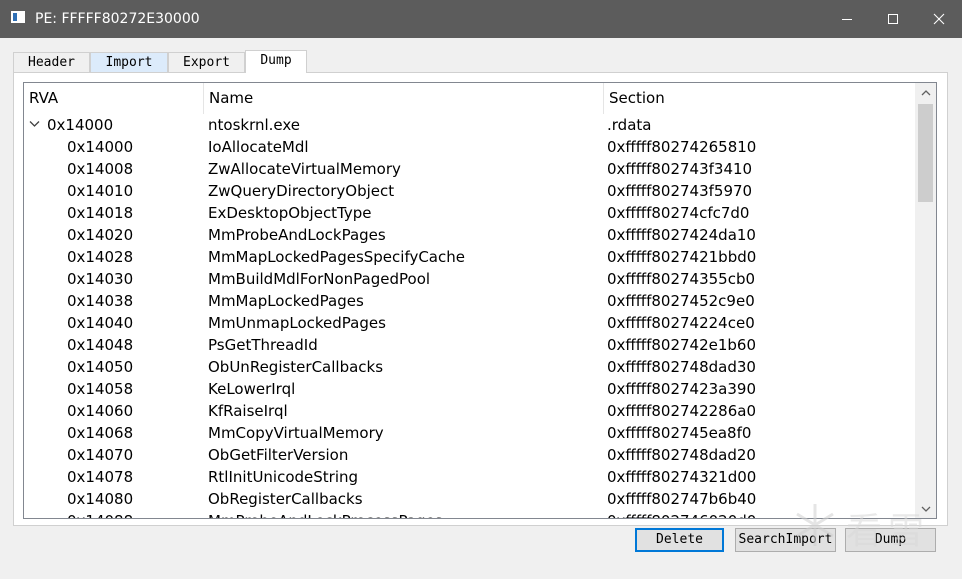 The height and width of the screenshot is (579, 962). What do you see at coordinates (469, 125) in the screenshot?
I see `tree-parent-row: 0x14000 ntoskrnl.exe .rdata` at bounding box center [469, 125].